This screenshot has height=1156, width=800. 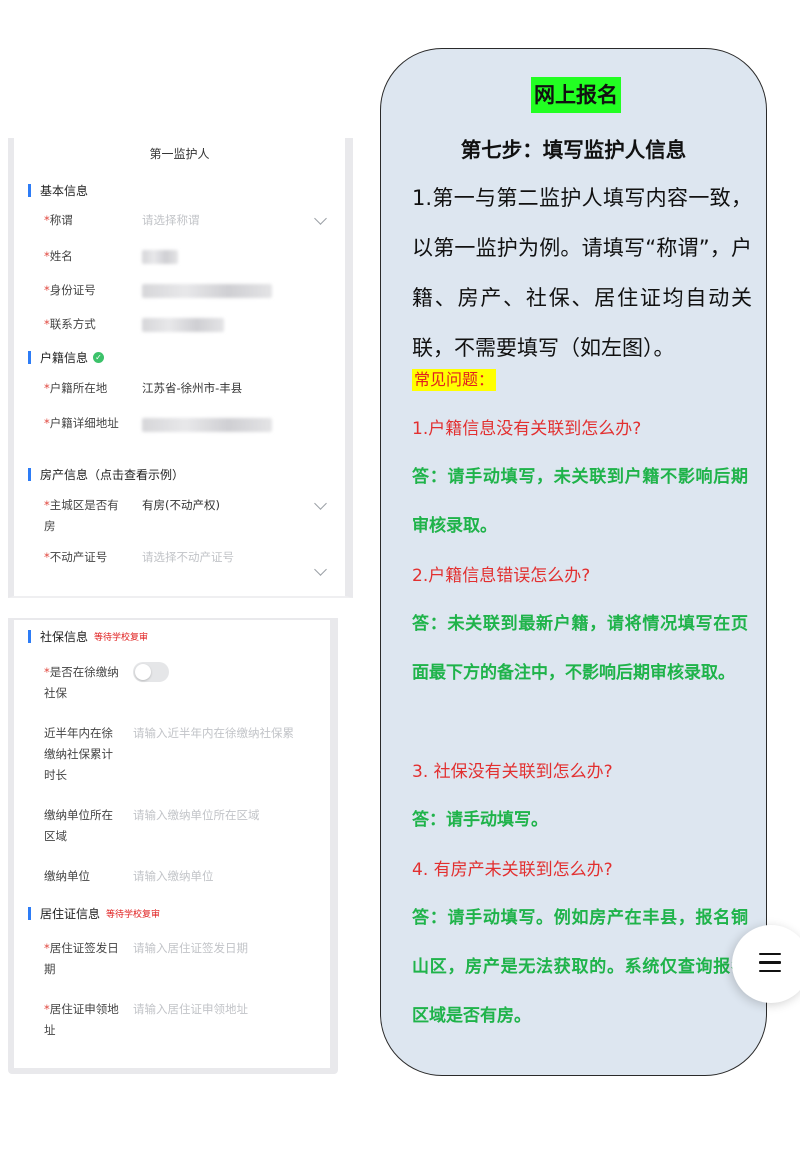 What do you see at coordinates (183, 325) in the screenshot?
I see `blurred-contact` at bounding box center [183, 325].